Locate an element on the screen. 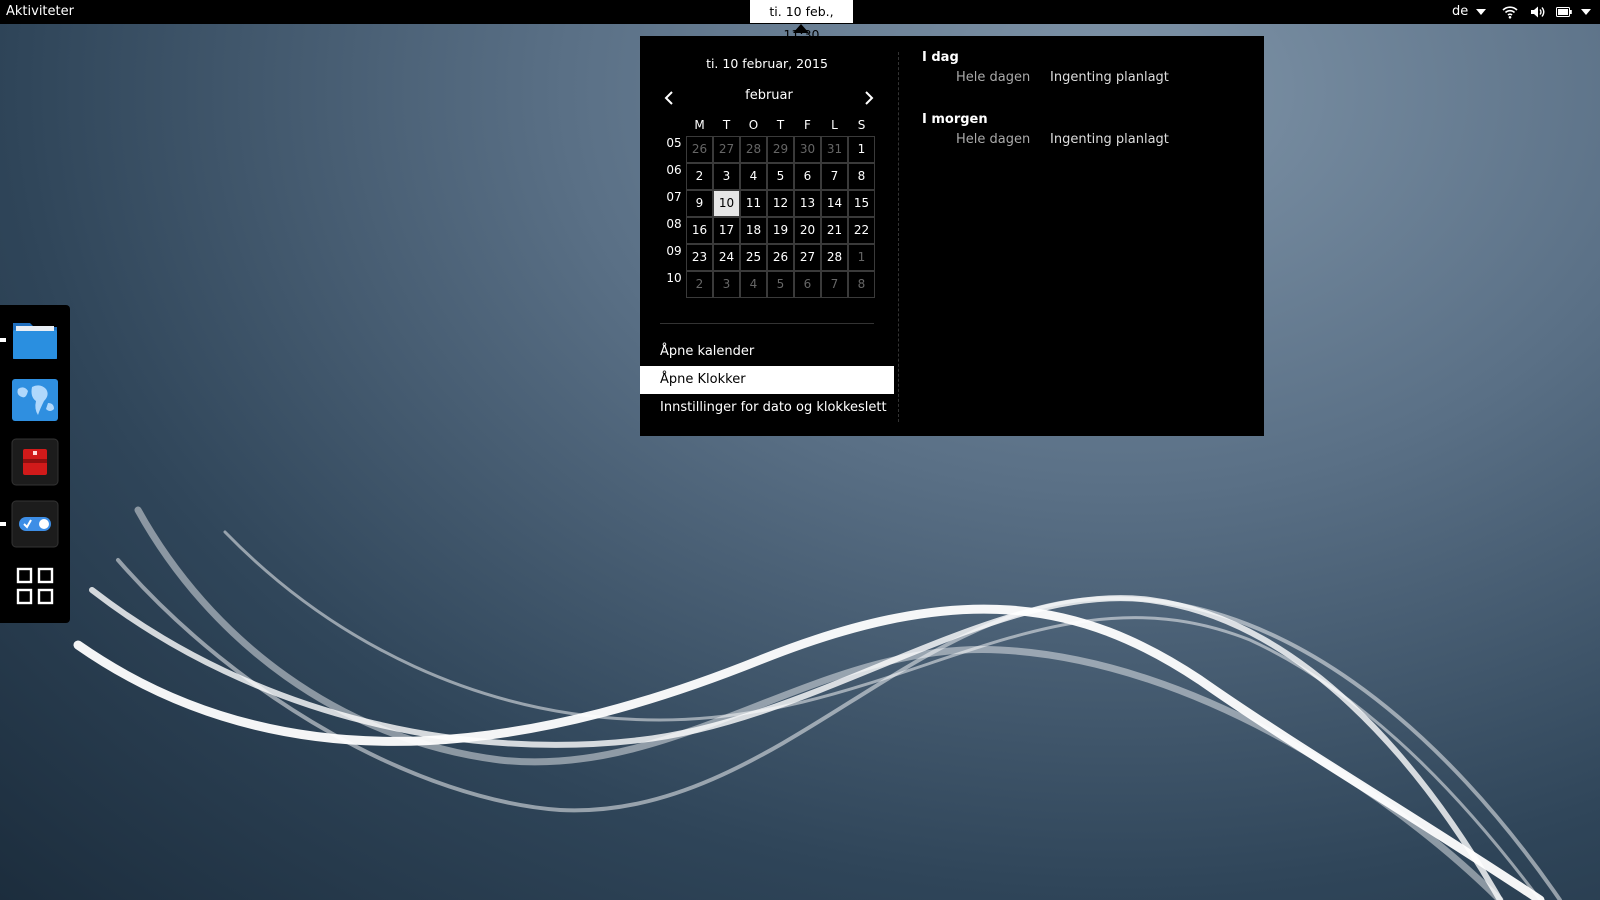 The height and width of the screenshot is (900, 1600). month-label: februar is located at coordinates (769, 95).